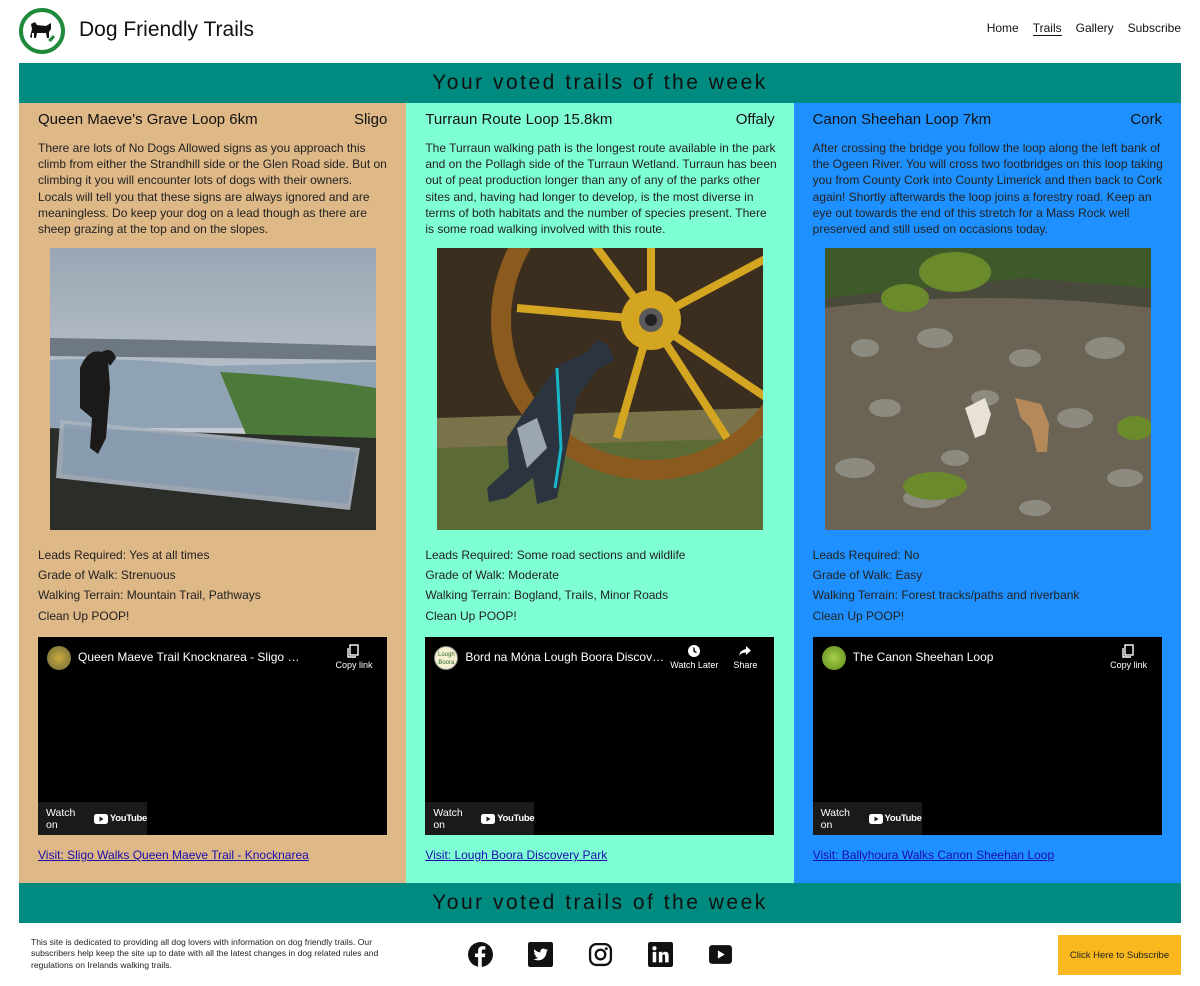 This screenshot has height=986, width=1200. I want to click on trail-county: Sligo, so click(370, 119).